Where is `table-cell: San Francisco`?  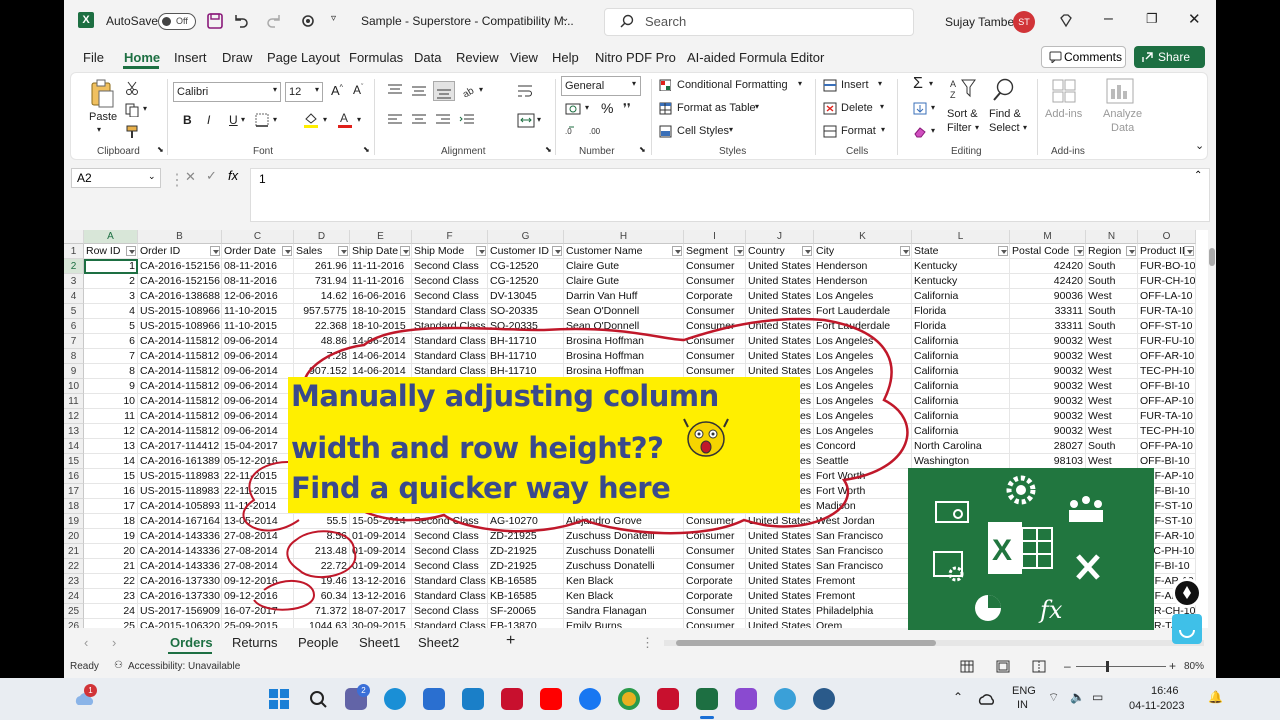 table-cell: San Francisco is located at coordinates (863, 551).